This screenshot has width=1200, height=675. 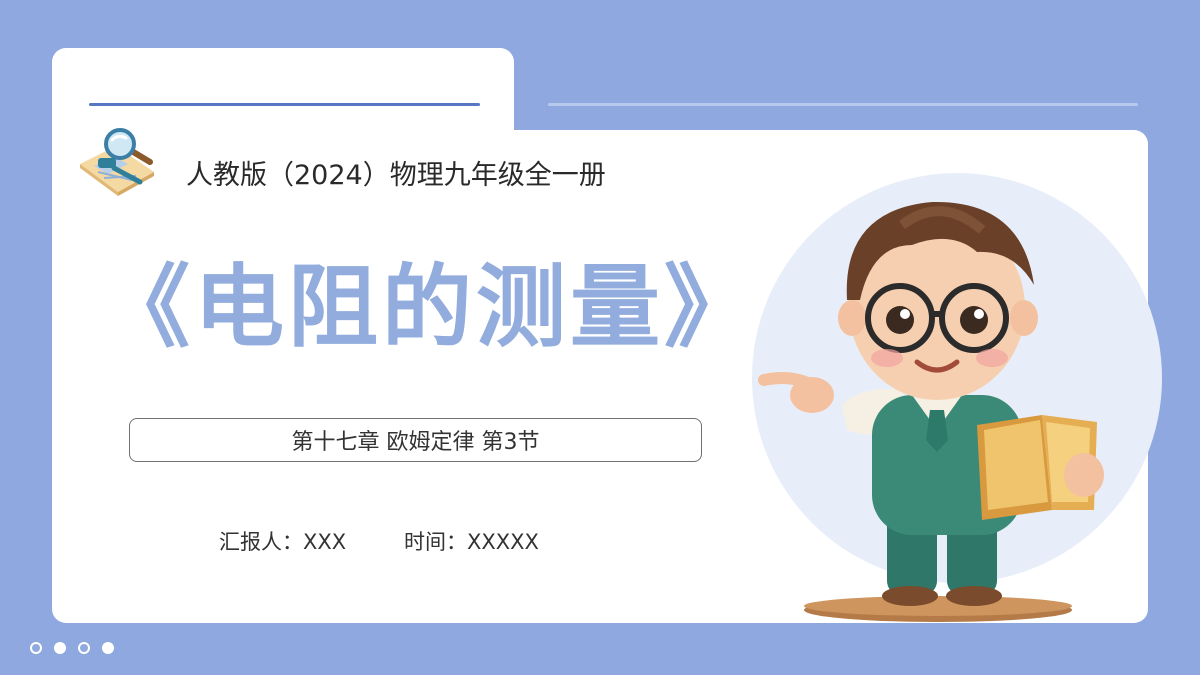 What do you see at coordinates (503, 542) in the screenshot?
I see `time-value: XXXXX` at bounding box center [503, 542].